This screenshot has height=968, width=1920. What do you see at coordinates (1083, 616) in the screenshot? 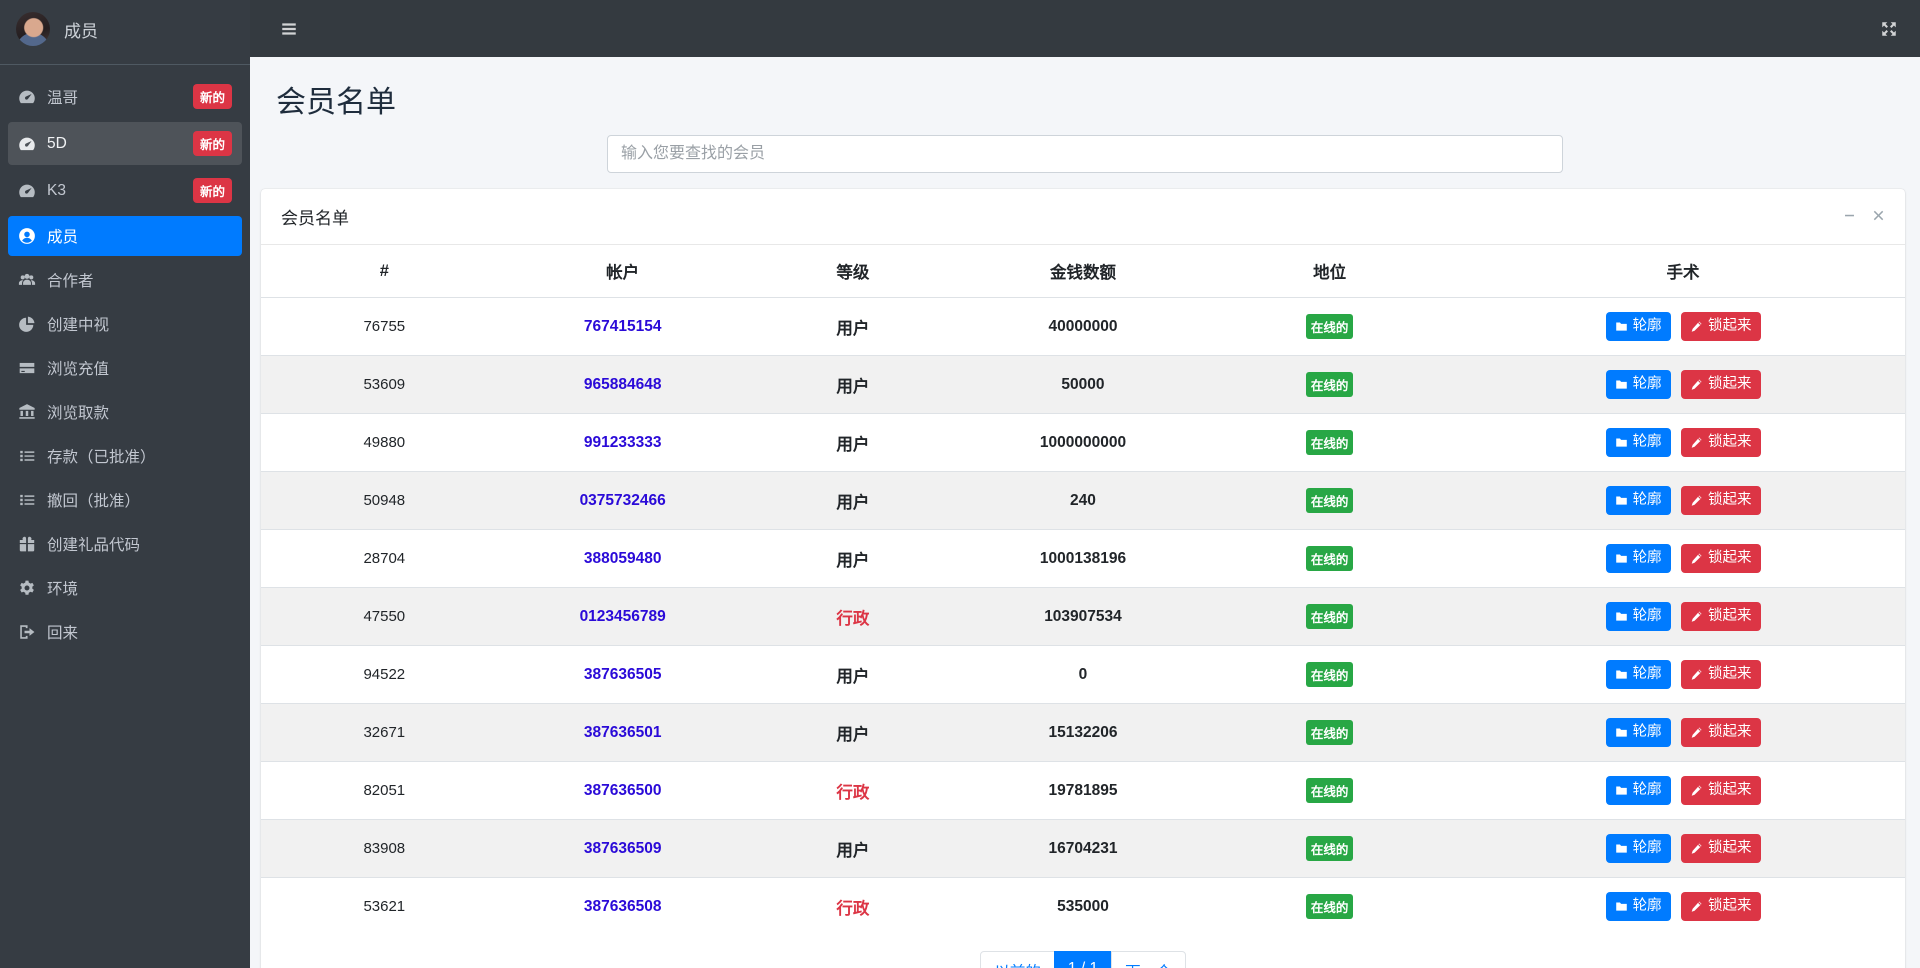
I see `member-row: 47550 0123456789 行政 103907534 在线的 轮廓 锁起来` at bounding box center [1083, 616].